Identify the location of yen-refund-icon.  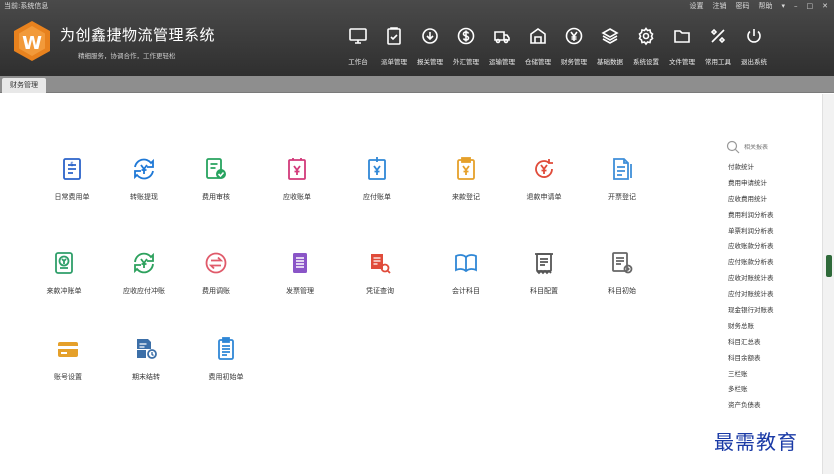
(544, 168).